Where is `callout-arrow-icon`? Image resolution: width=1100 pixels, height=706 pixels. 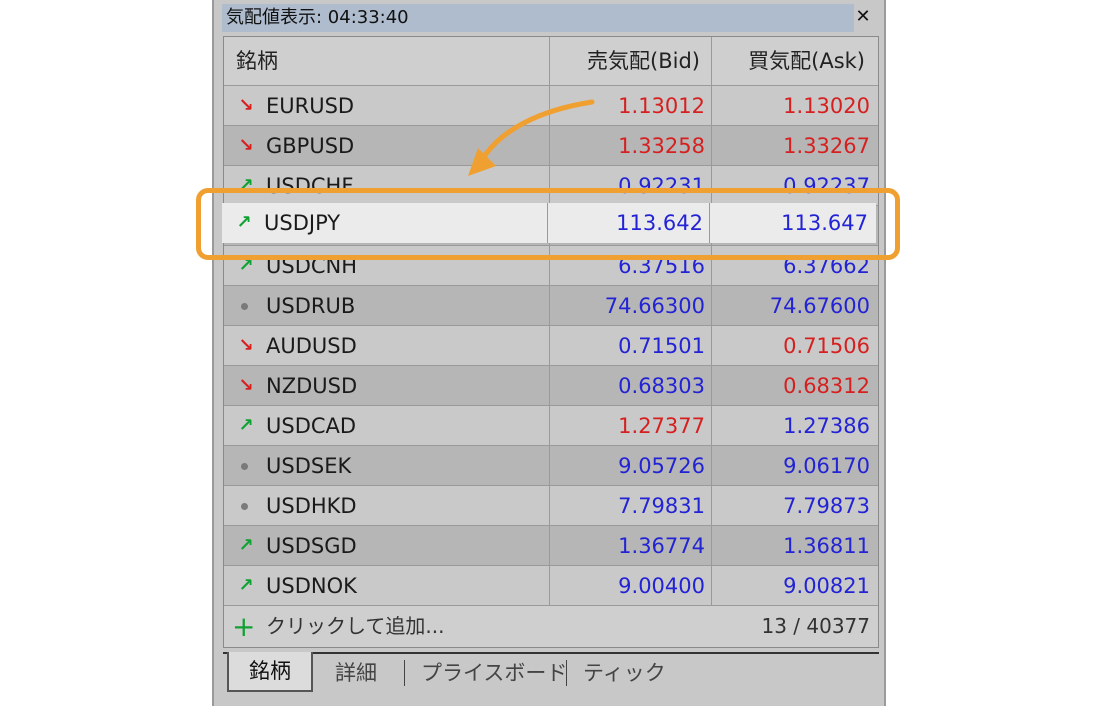 callout-arrow-icon is located at coordinates (531, 137).